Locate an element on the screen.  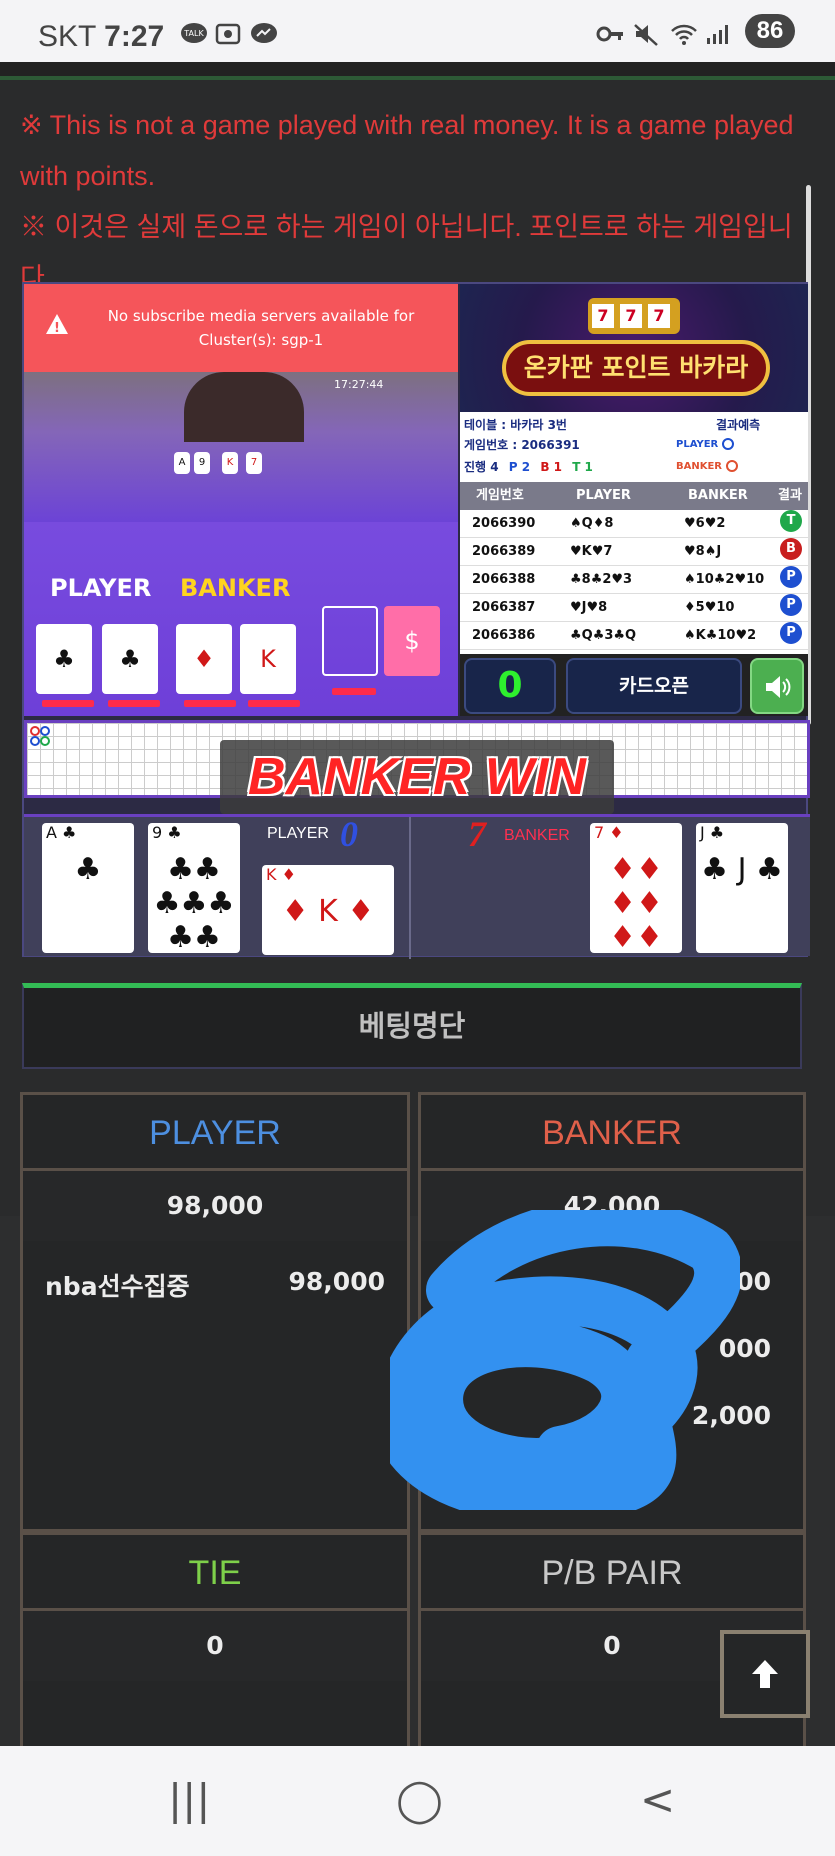
banker-score: 7 is located at coordinates (477, 834).